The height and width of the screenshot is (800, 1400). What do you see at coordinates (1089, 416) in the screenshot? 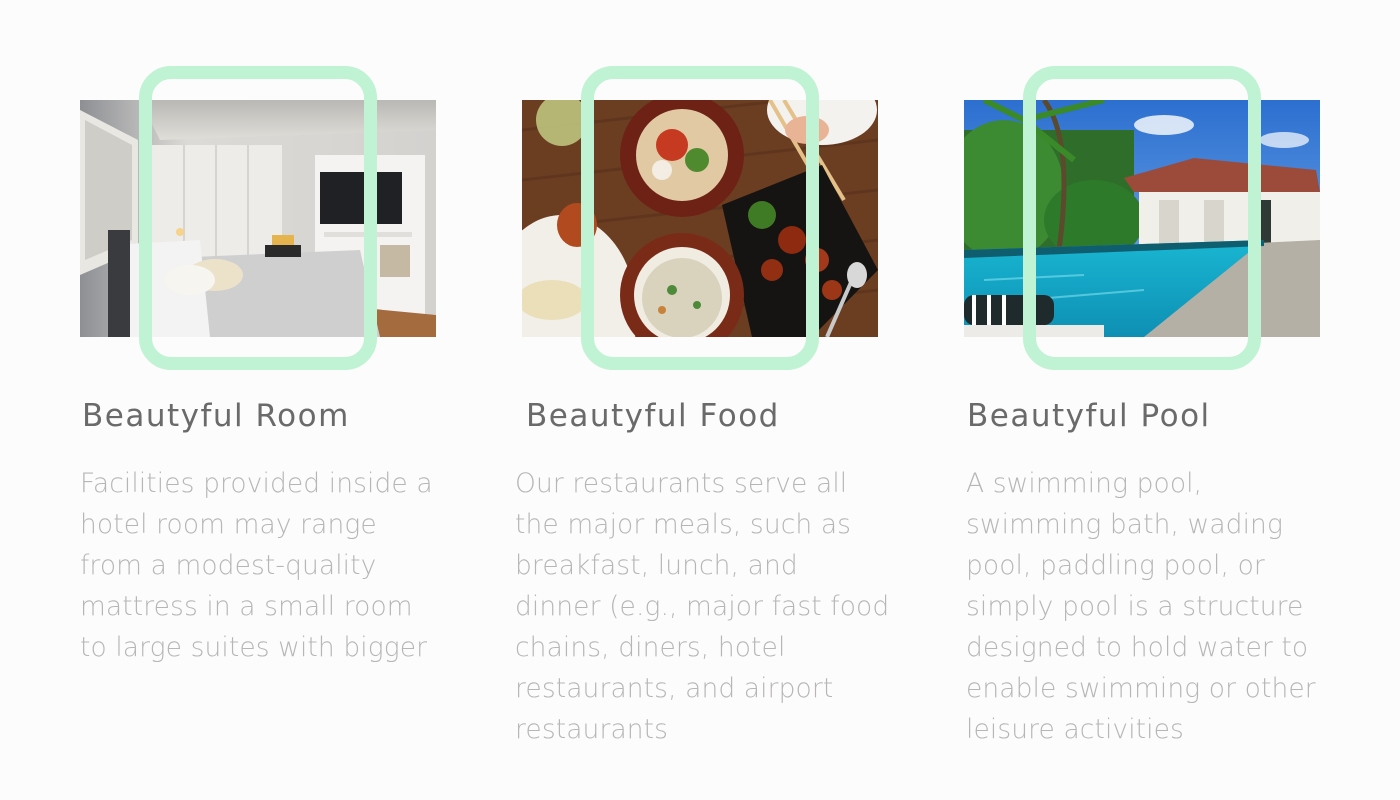
I see `feature-title: Beautyful Pool` at bounding box center [1089, 416].